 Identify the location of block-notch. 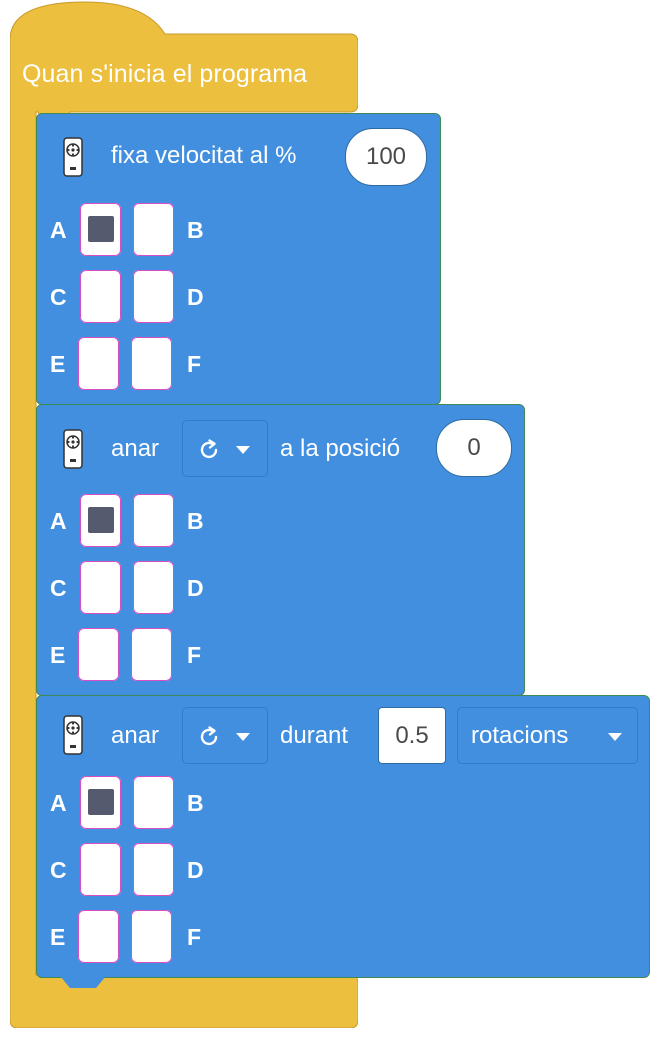
(83, 982).